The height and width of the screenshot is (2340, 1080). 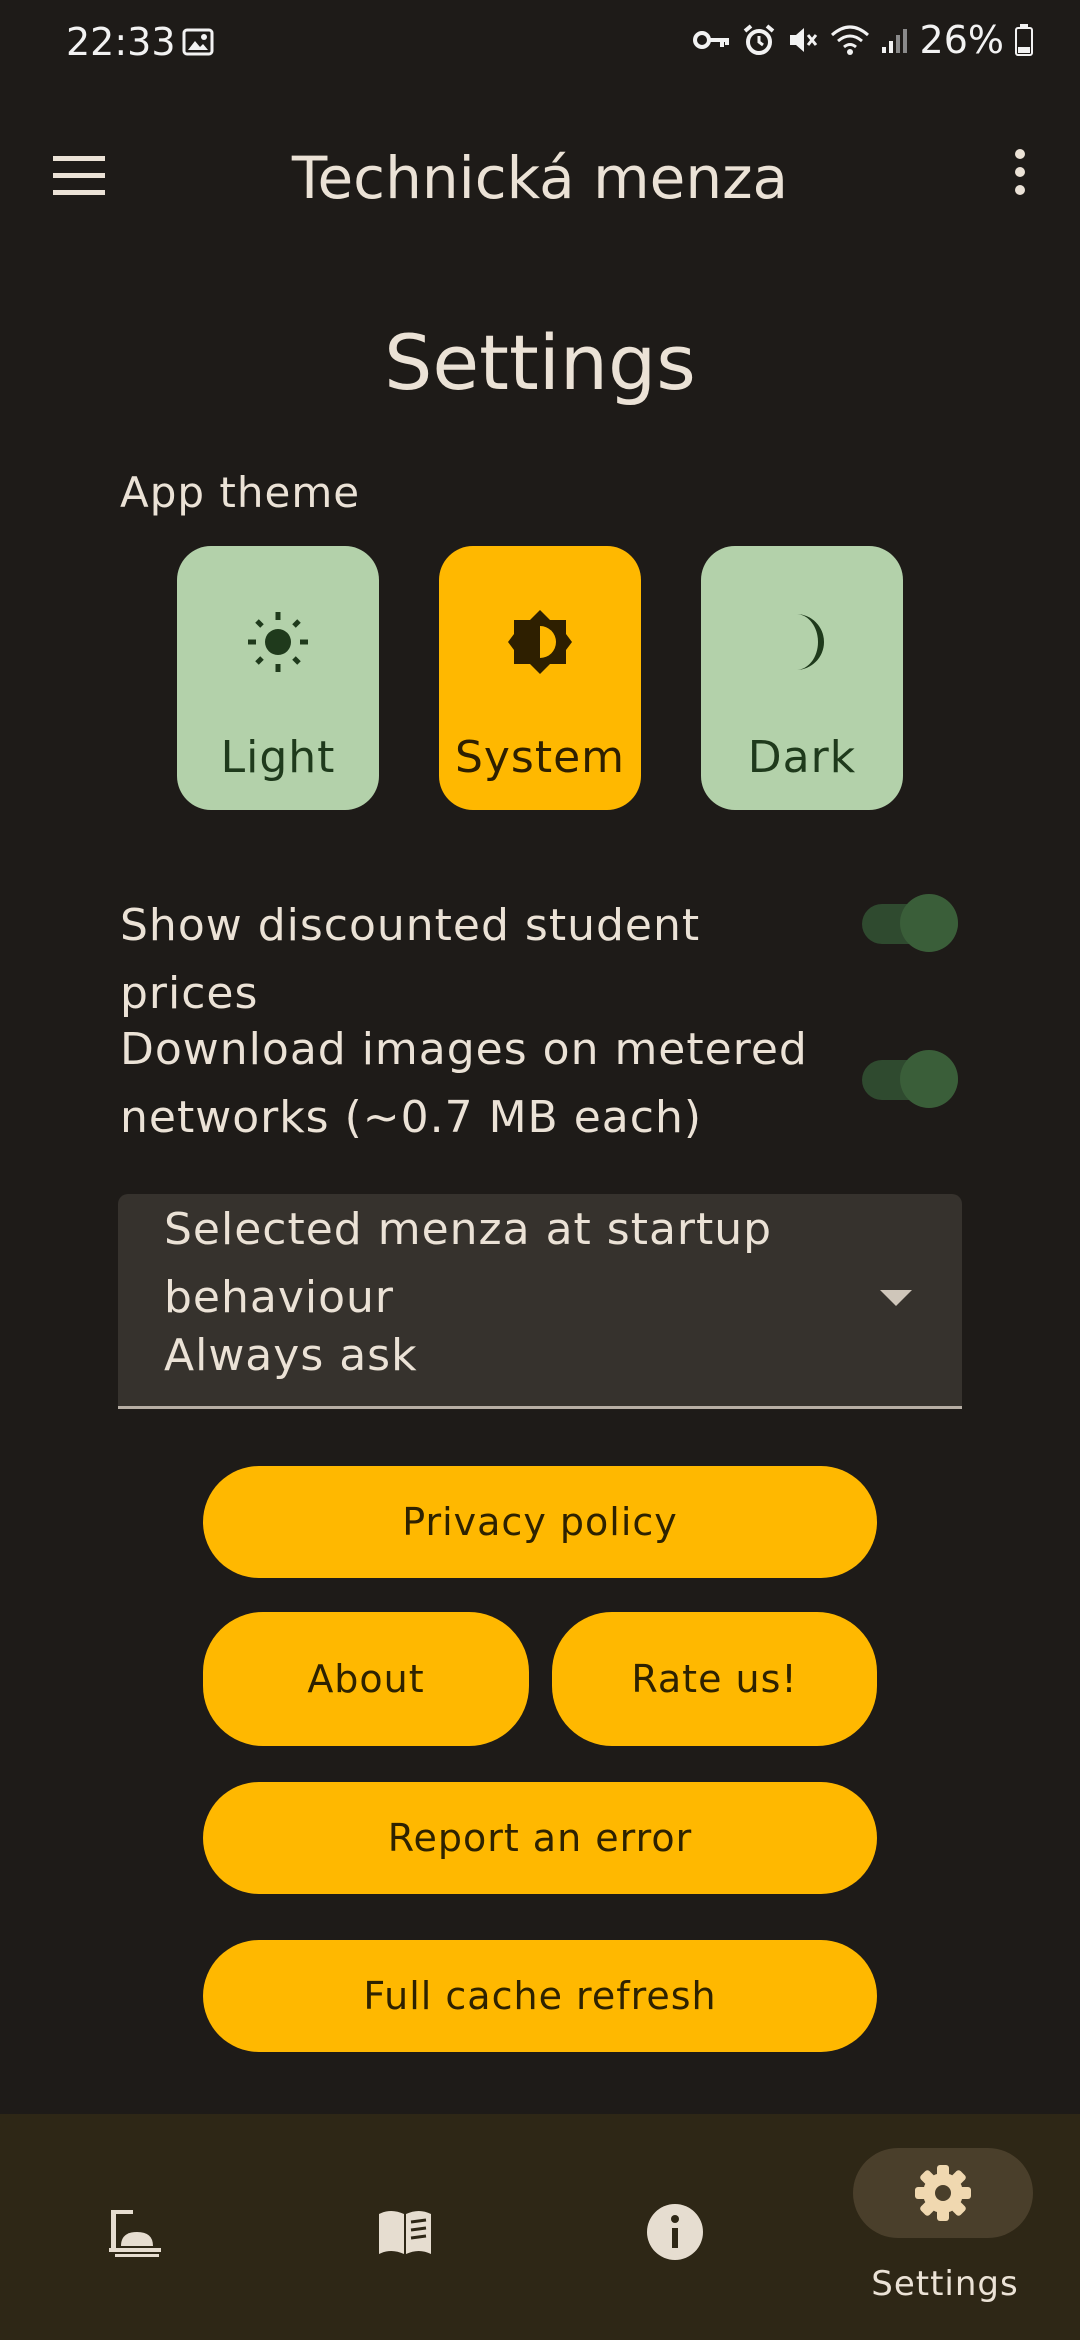 I want to click on nav-item-menu, so click(x=405, y=2227).